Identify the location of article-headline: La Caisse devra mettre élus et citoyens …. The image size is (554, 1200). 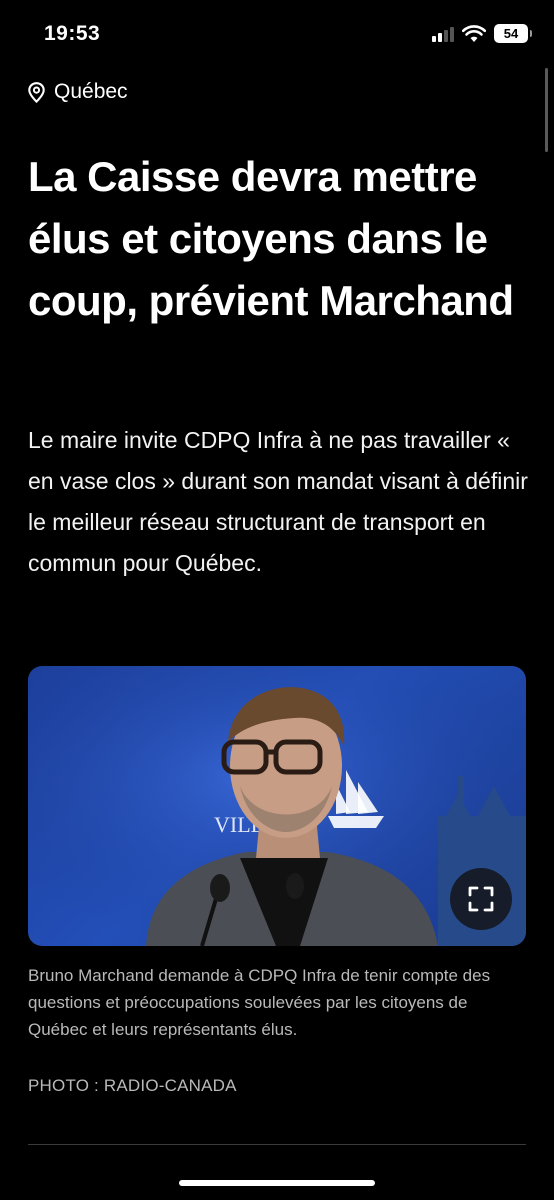
(271, 238).